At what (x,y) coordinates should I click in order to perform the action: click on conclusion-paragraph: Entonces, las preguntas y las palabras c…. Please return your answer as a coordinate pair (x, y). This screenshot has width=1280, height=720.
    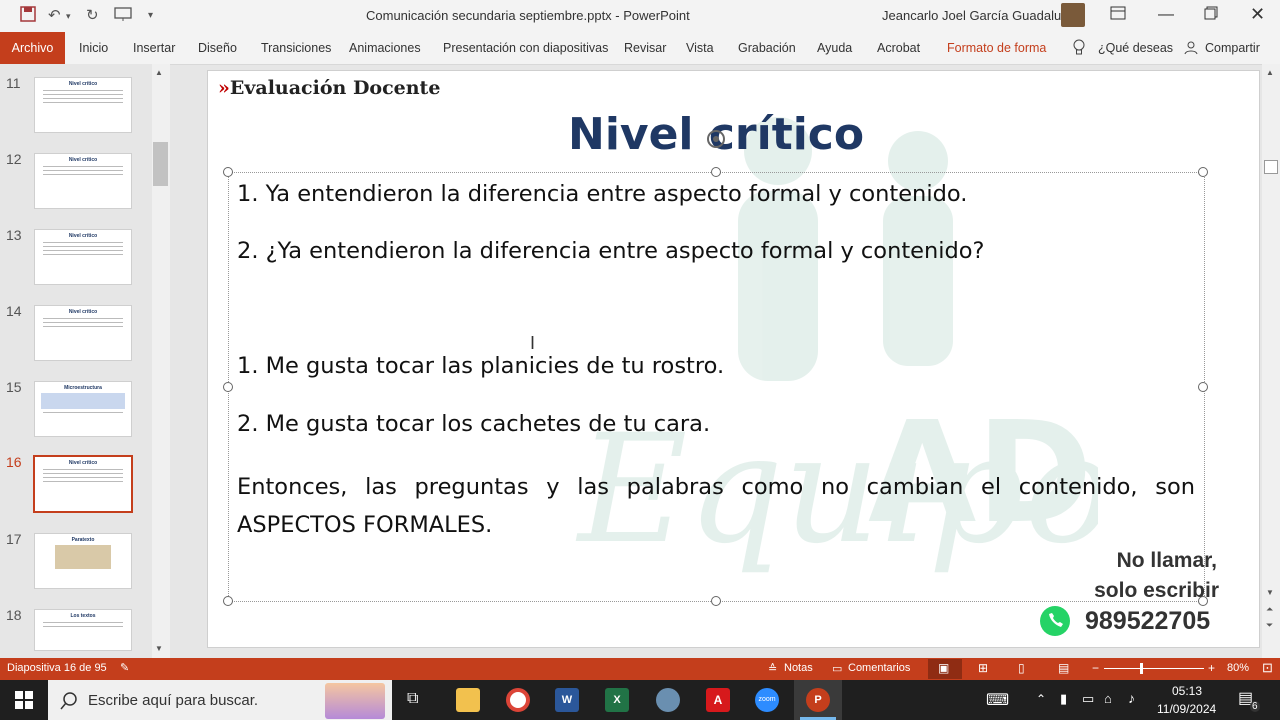
    Looking at the image, I should click on (716, 506).